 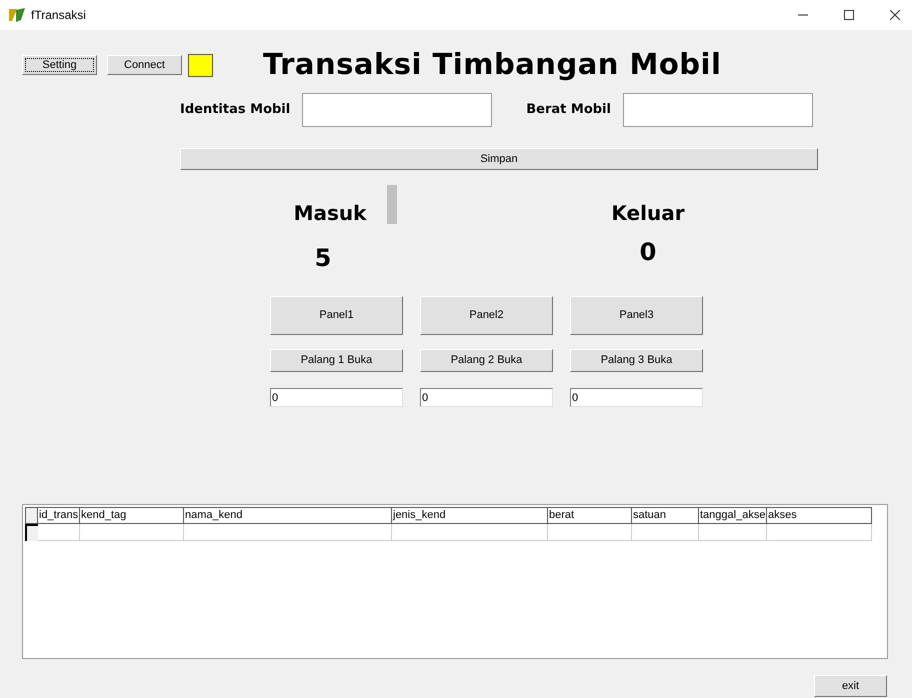 I want to click on maximize-icon, so click(x=849, y=15).